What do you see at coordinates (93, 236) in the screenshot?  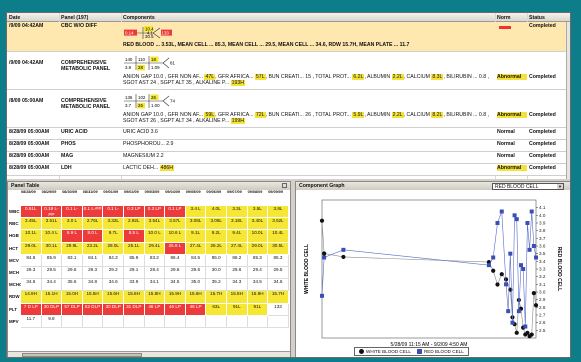 I see `panel-cell: 8.0 L` at bounding box center [93, 236].